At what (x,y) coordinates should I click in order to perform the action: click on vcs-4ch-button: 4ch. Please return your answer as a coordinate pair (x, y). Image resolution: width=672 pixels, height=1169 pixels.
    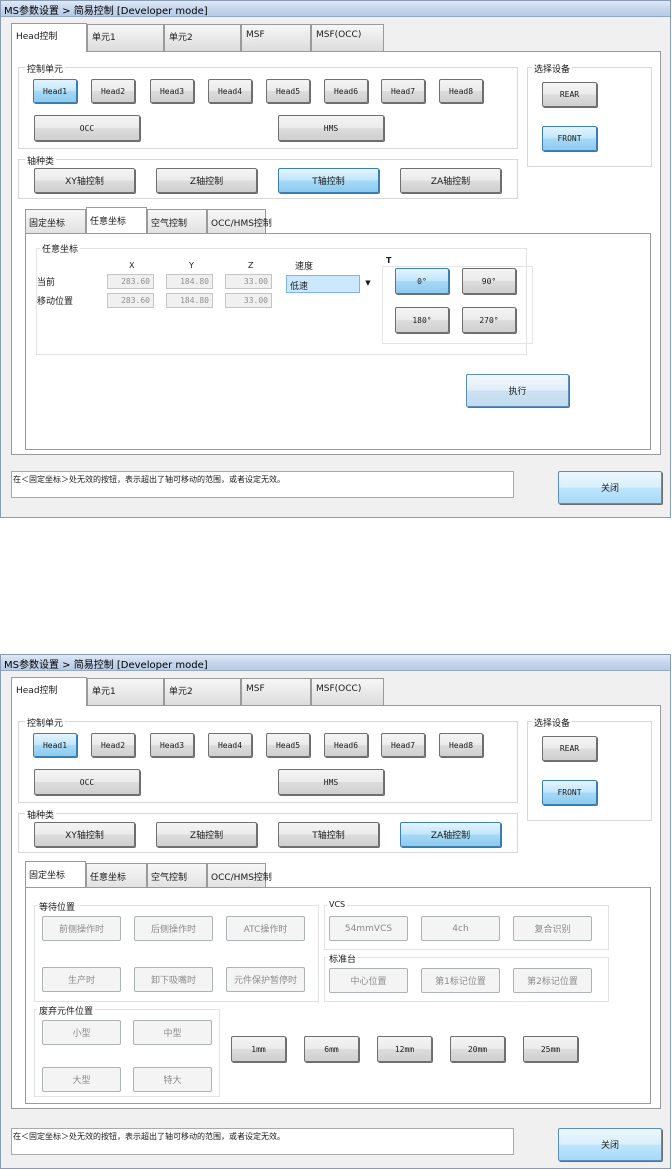
    Looking at the image, I should click on (460, 928).